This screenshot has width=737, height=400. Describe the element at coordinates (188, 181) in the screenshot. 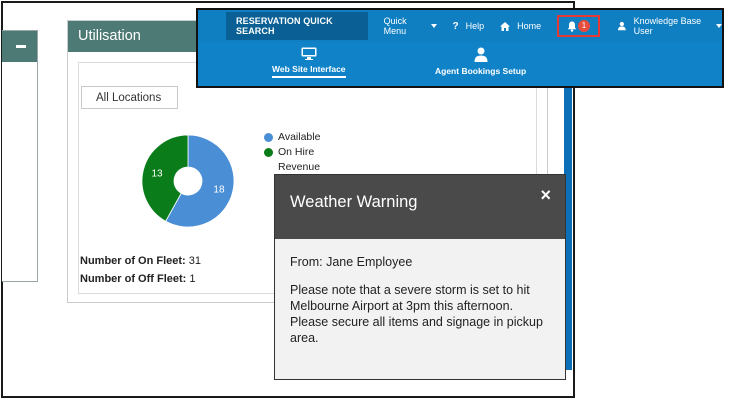

I see `utilisation-donut-chart: 1813` at that location.